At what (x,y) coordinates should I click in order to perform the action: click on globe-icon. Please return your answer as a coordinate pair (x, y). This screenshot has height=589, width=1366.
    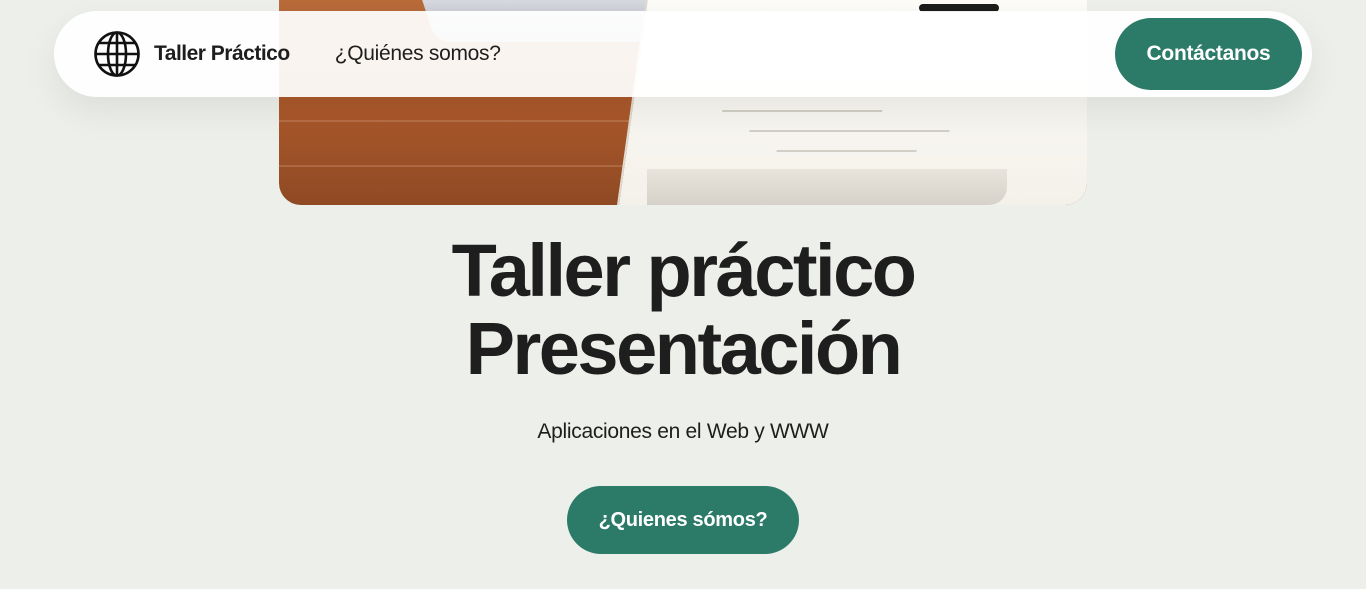
    Looking at the image, I should click on (117, 54).